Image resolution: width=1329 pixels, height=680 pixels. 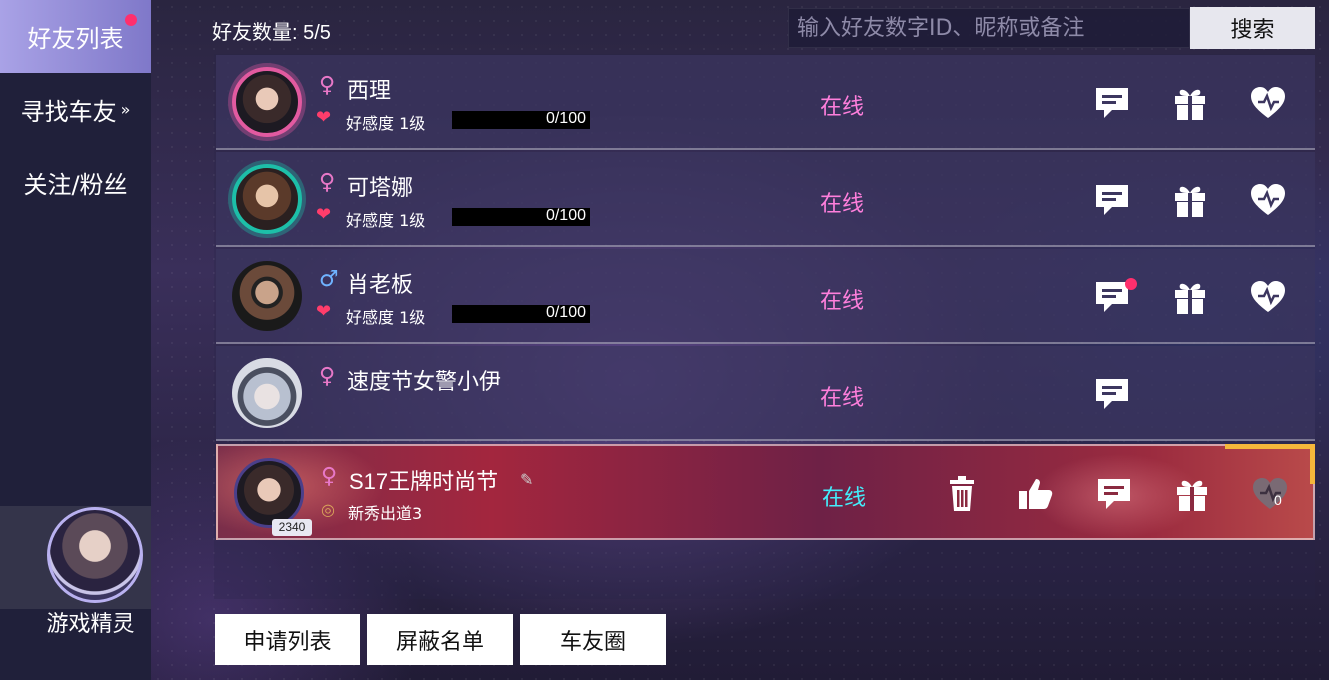 What do you see at coordinates (593, 639) in the screenshot?
I see `car-circle-button: 车友圈` at bounding box center [593, 639].